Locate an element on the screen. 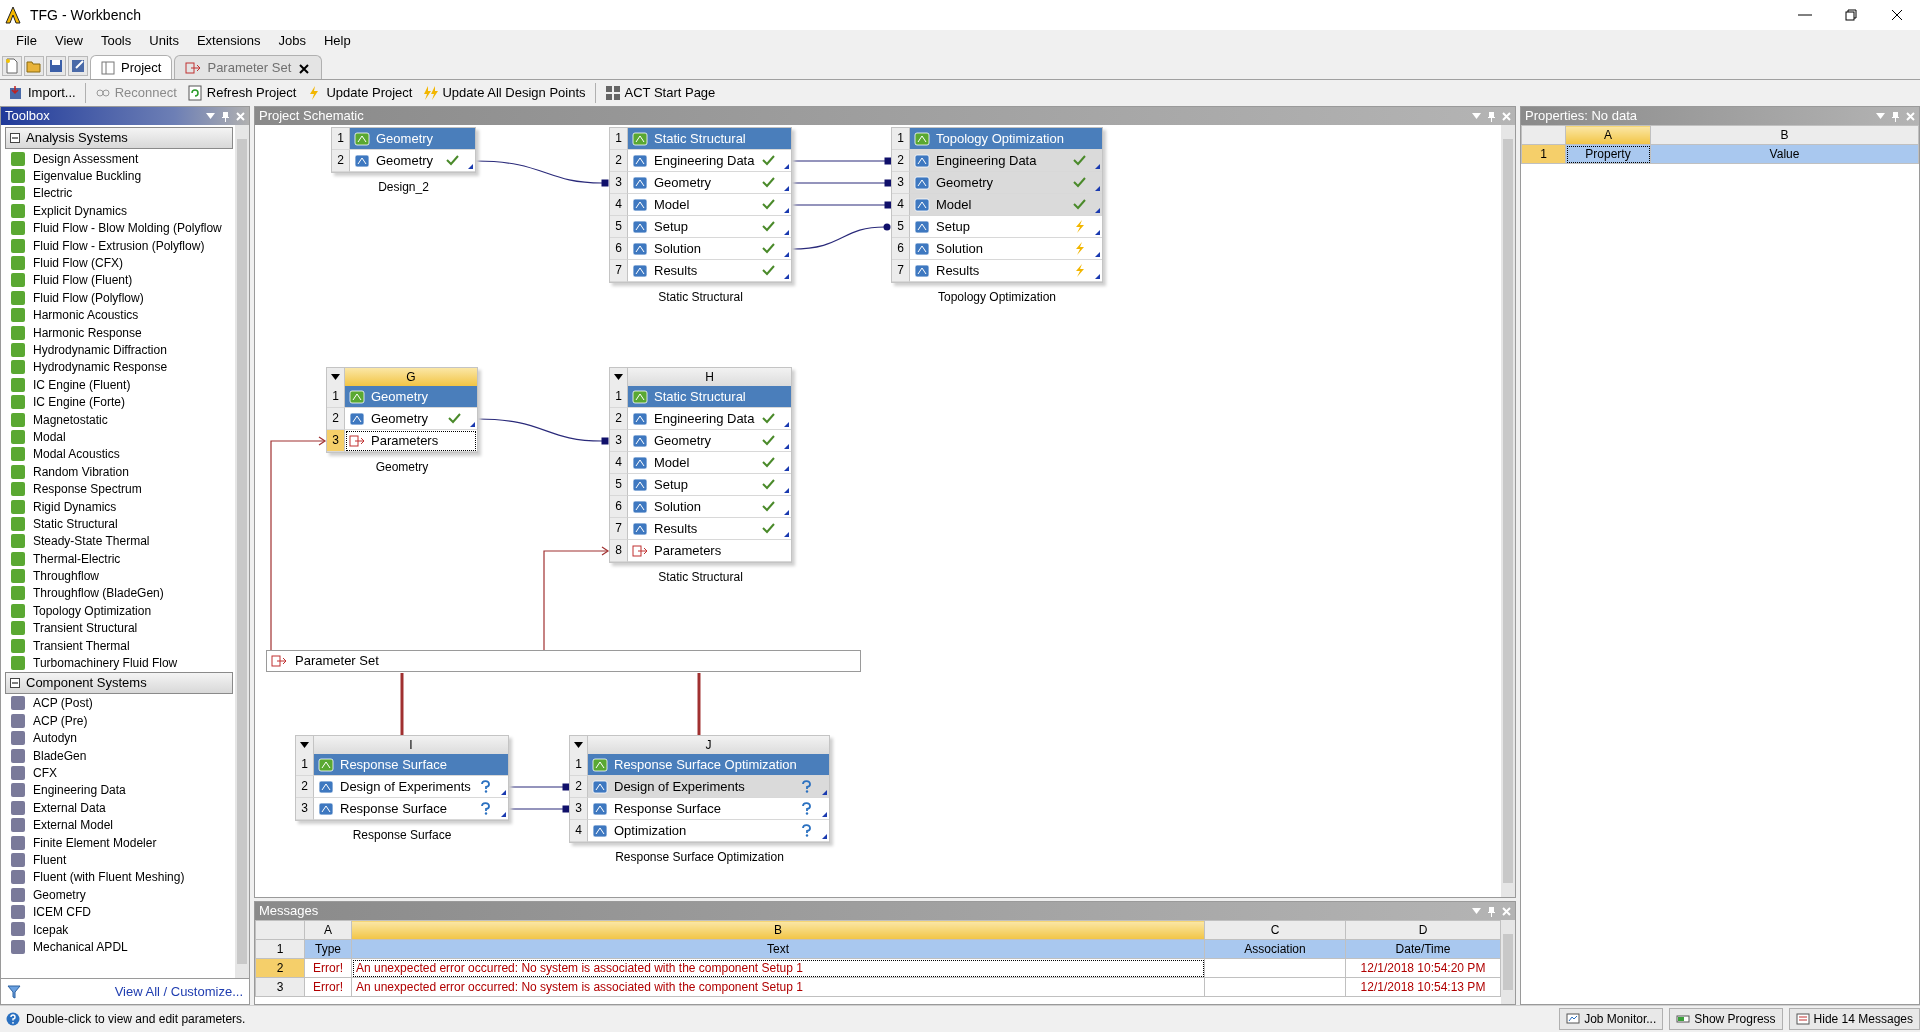  toolbox-item: Hydrodynamic Response is located at coordinates (119, 367).